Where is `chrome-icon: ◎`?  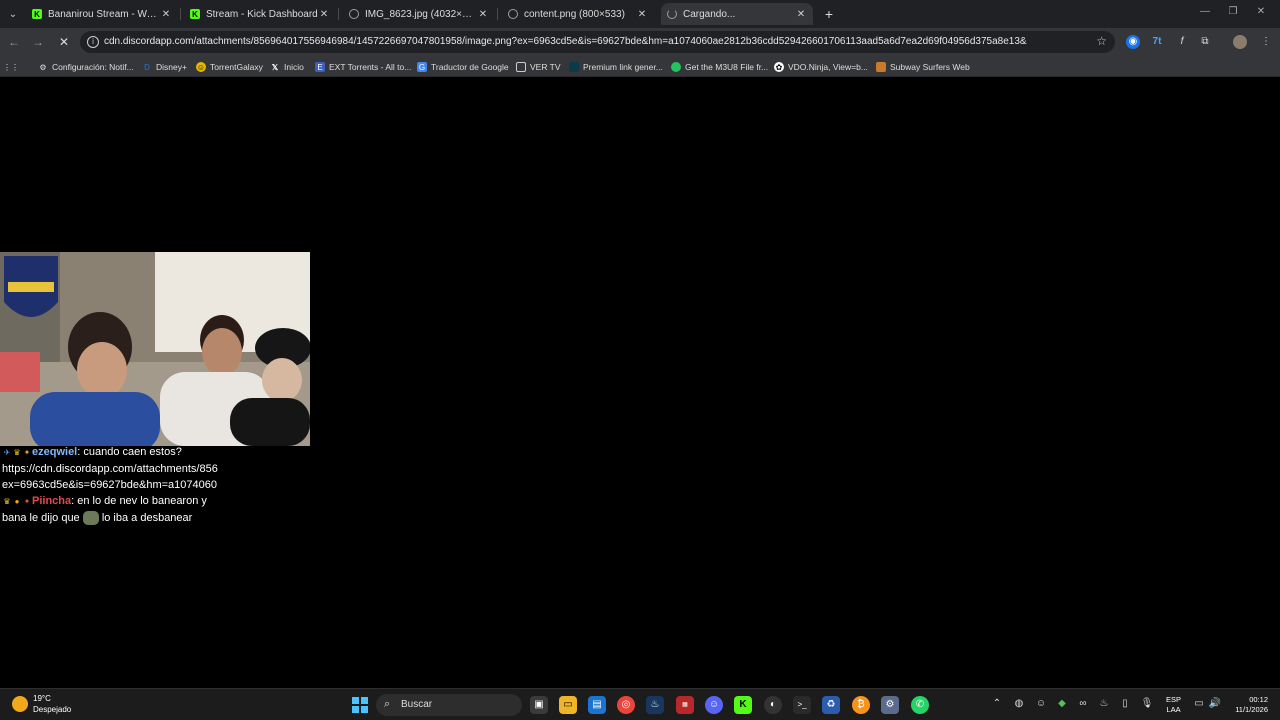 chrome-icon: ◎ is located at coordinates (626, 705).